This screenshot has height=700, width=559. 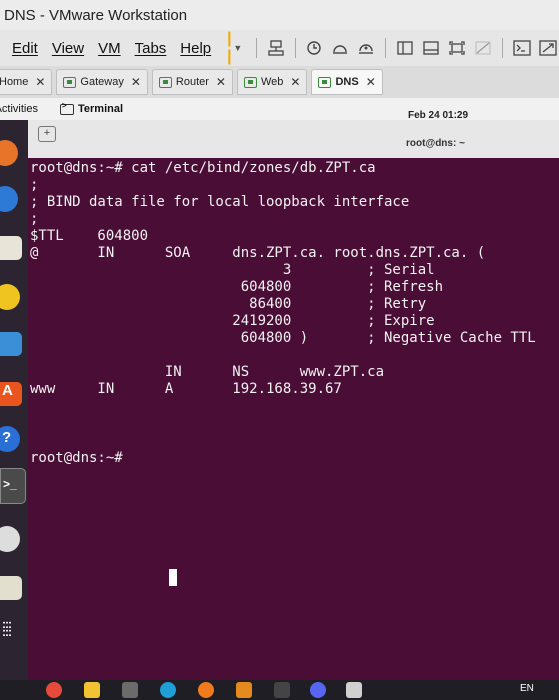 I want to click on terminal-app-icon, so click(x=282, y=690).